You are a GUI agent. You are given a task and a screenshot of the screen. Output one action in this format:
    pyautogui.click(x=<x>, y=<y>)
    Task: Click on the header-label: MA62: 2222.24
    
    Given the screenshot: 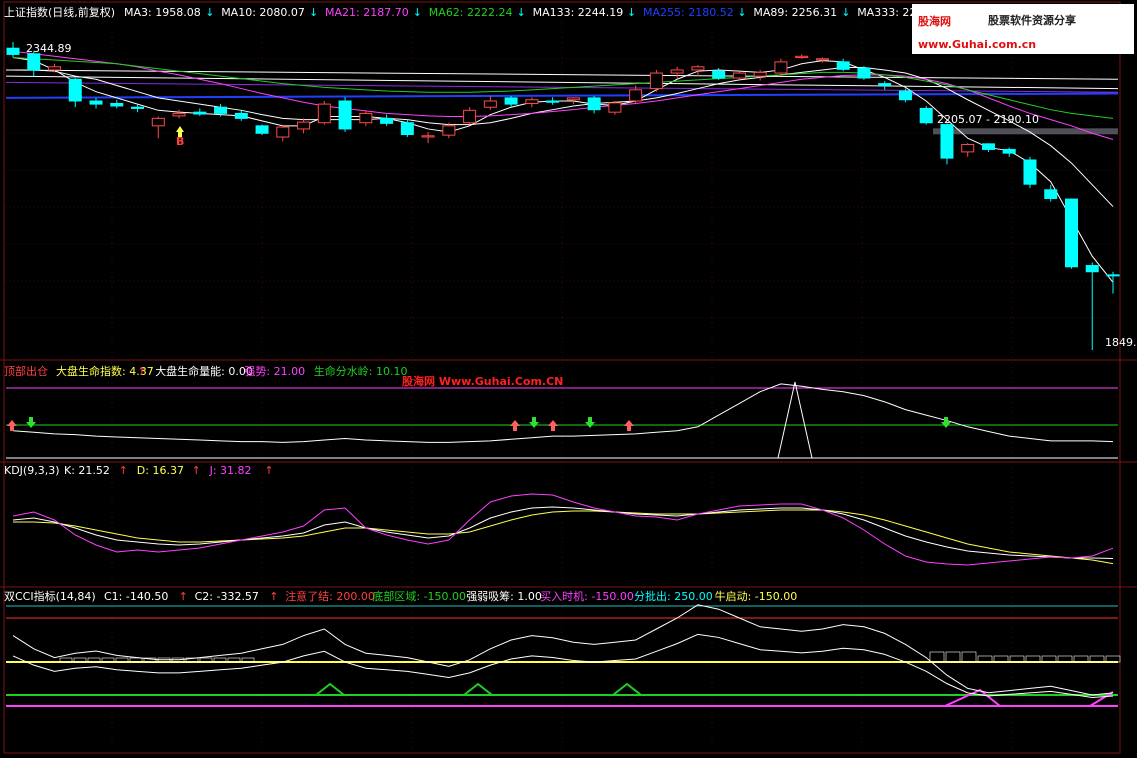 What is the action you would take?
    pyautogui.click(x=471, y=12)
    